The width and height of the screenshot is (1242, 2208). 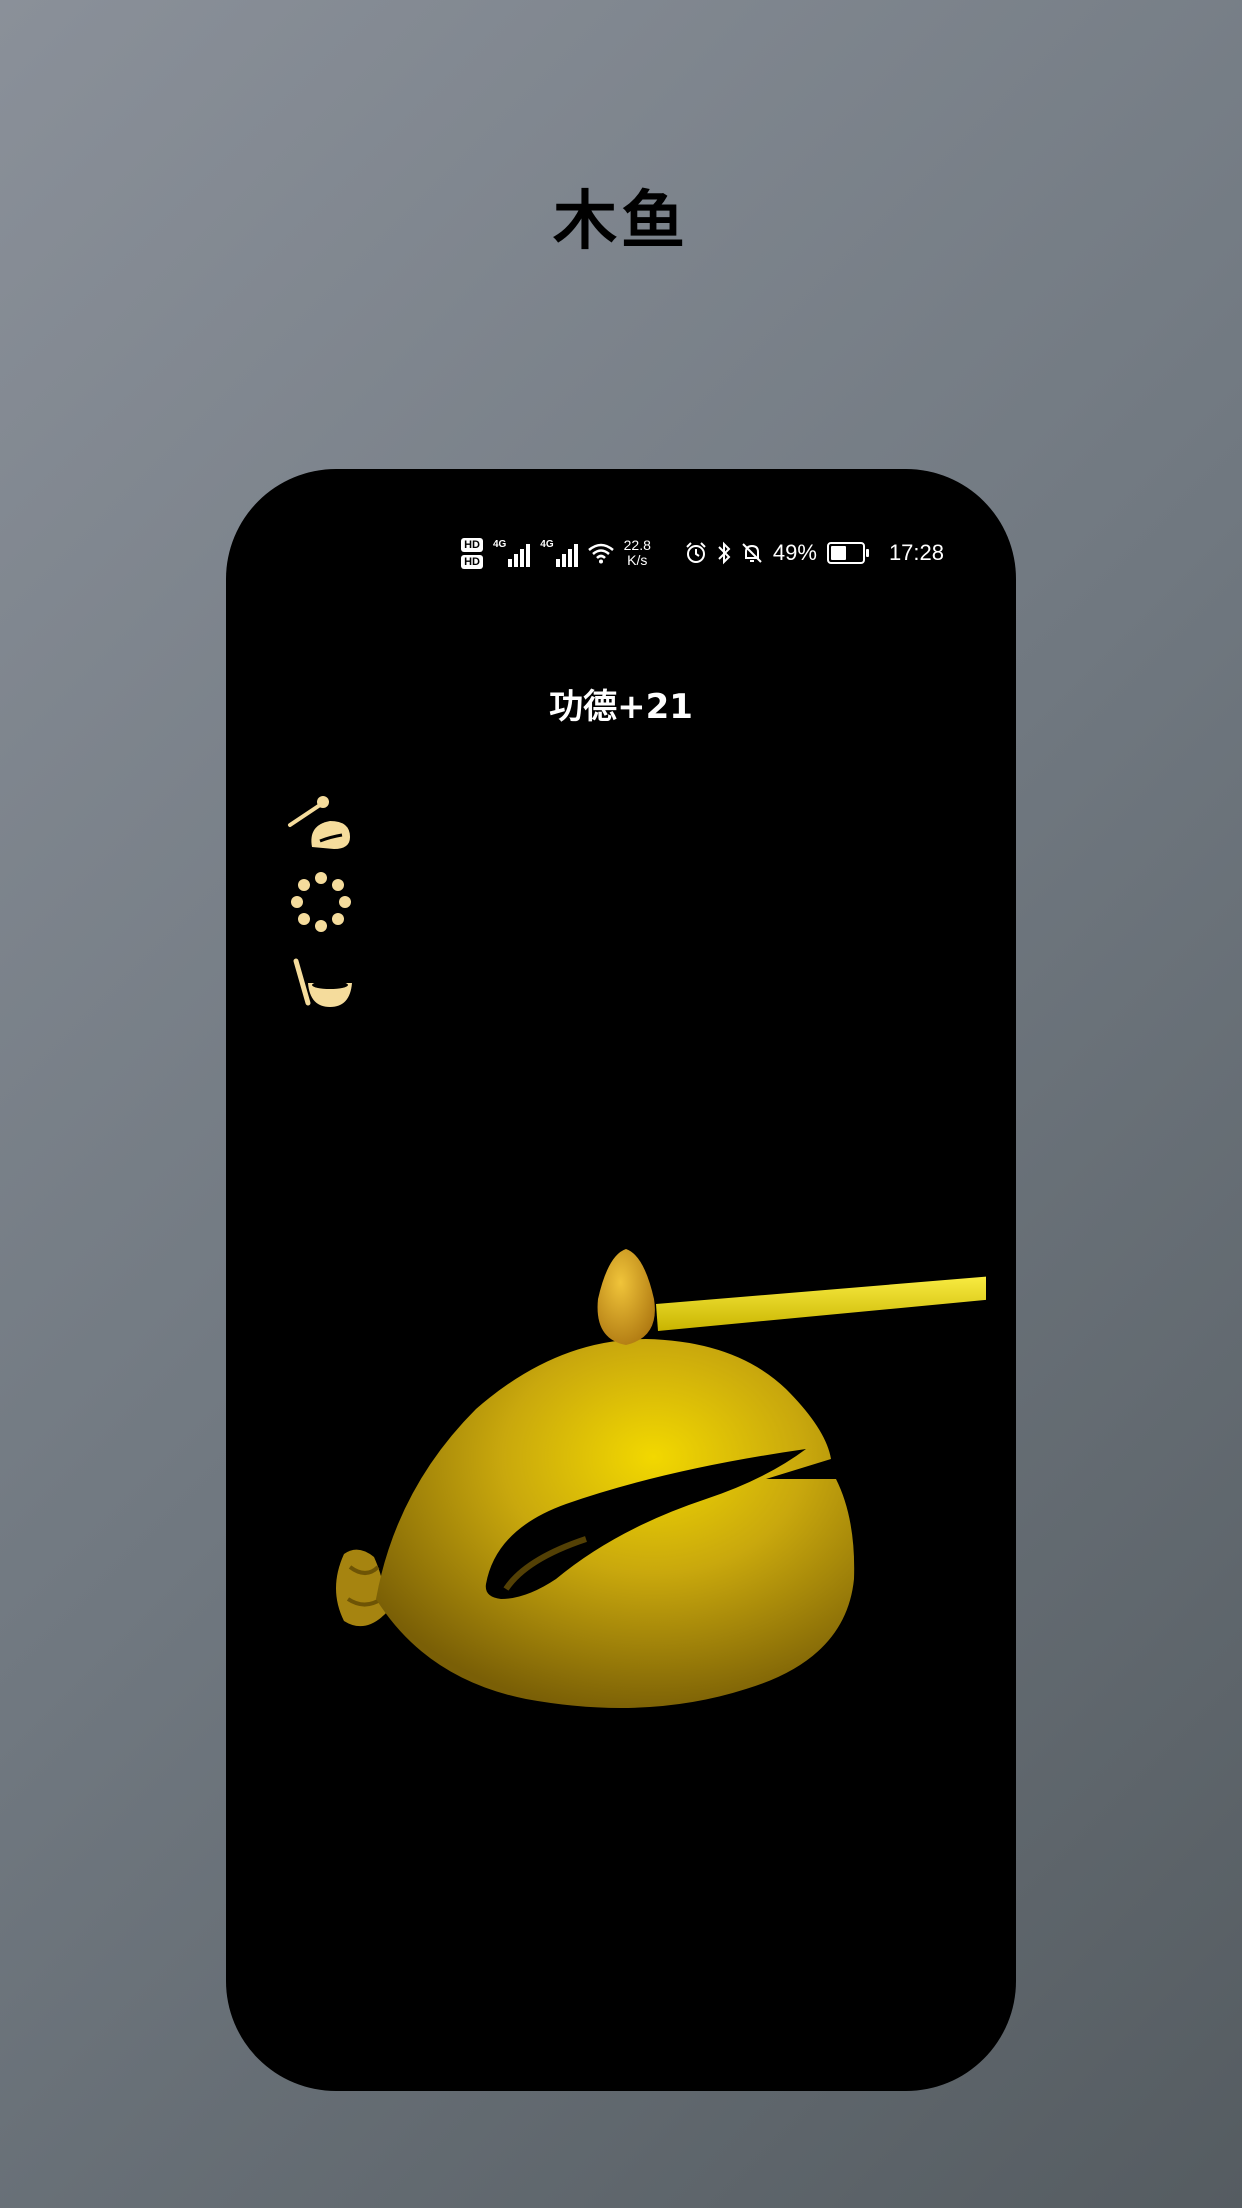 What do you see at coordinates (637, 552) in the screenshot?
I see `network-speed: 22.8 K/s` at bounding box center [637, 552].